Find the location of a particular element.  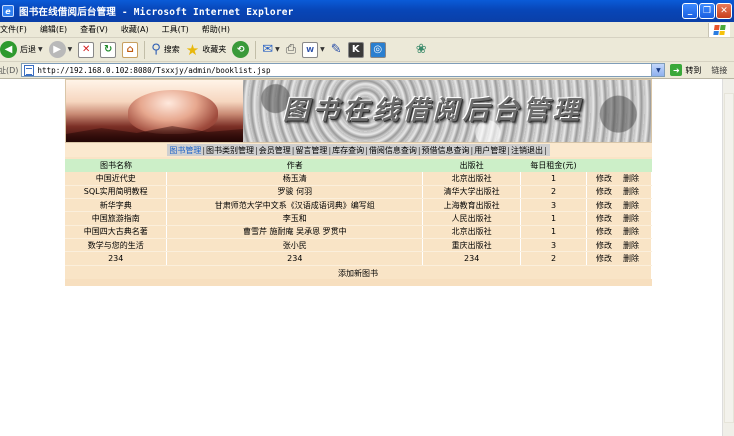

menu-file: 文件(F) is located at coordinates (13, 29).